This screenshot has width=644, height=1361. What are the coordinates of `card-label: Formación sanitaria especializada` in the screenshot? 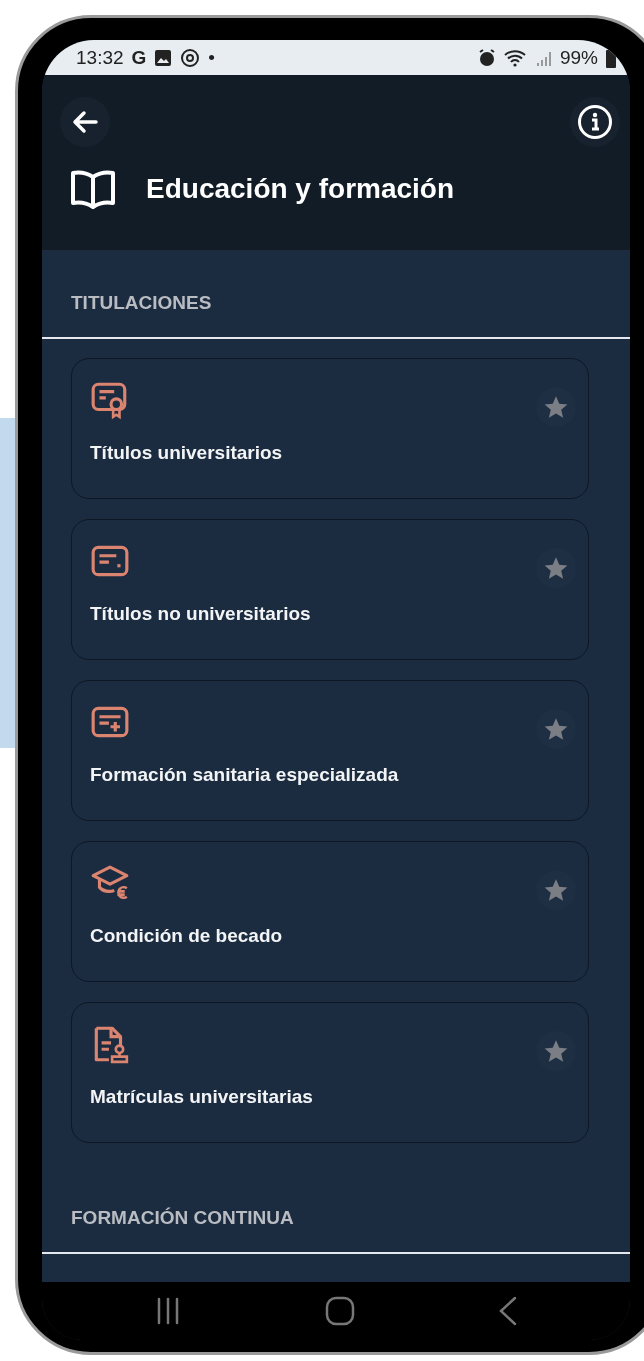 It's located at (245, 775).